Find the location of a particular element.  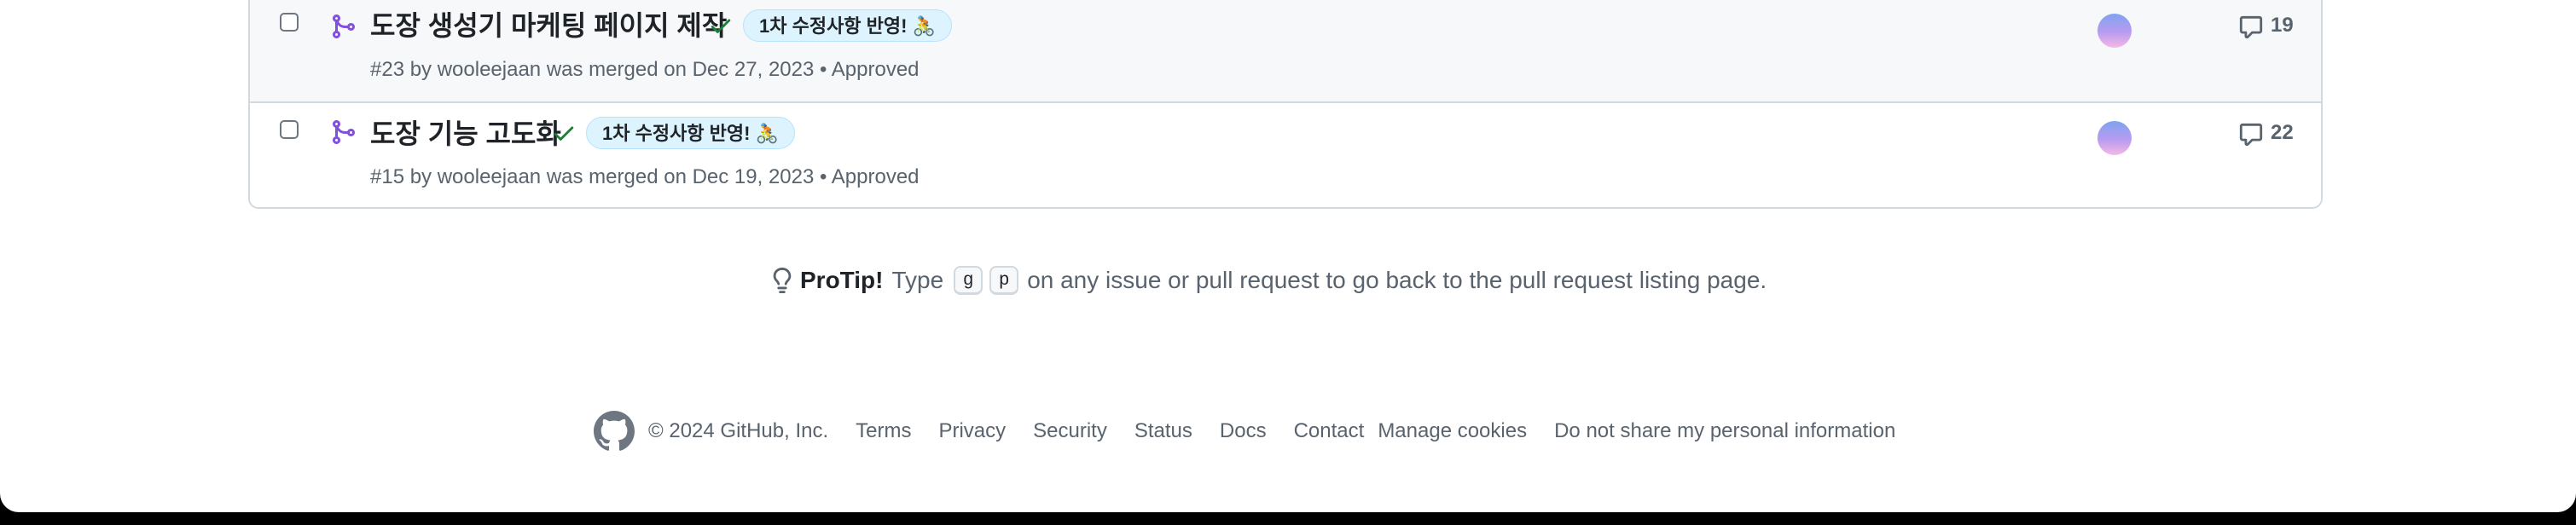

protip-text-before: Type is located at coordinates (917, 280).